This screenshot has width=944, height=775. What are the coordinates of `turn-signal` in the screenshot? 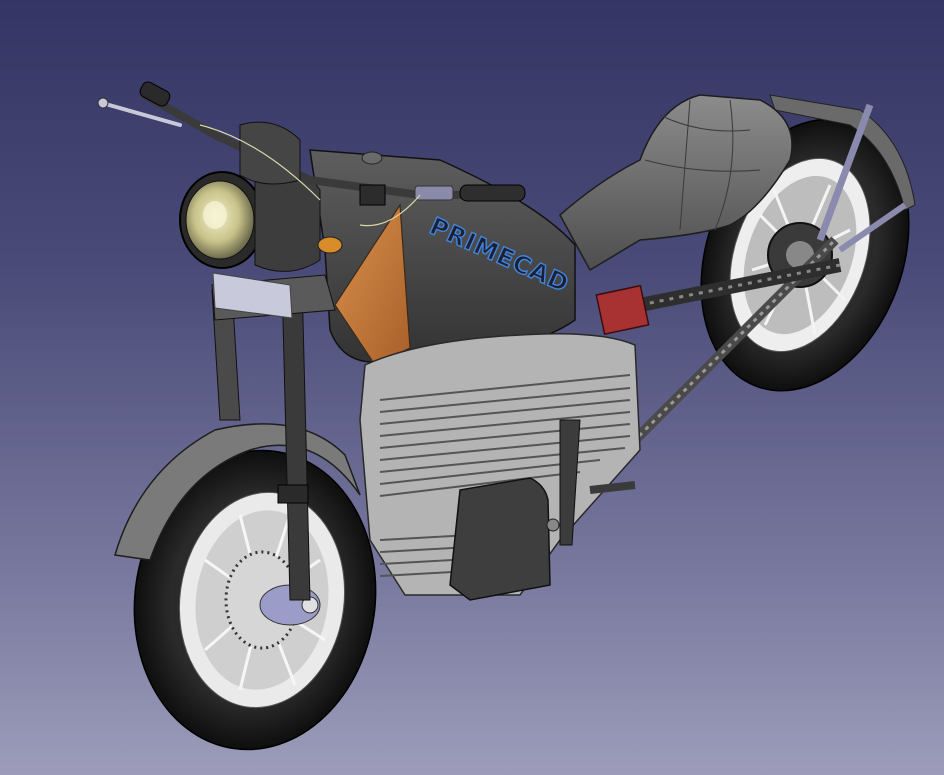 It's located at (330, 245).